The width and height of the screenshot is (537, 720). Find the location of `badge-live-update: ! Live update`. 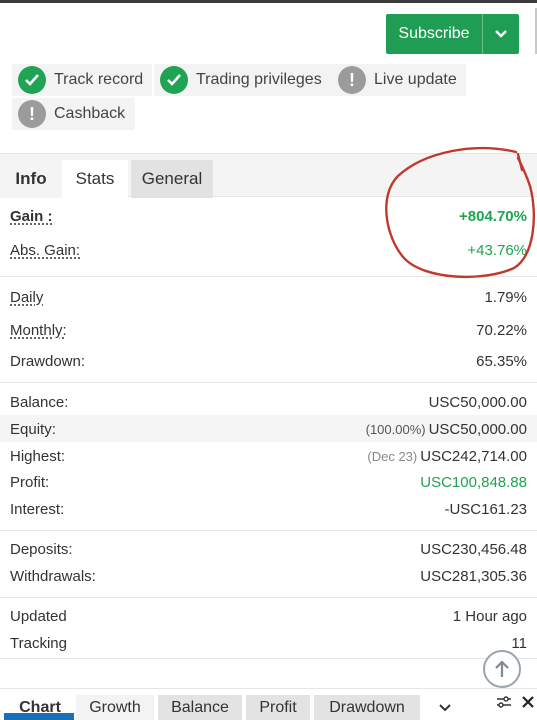

badge-live-update: ! Live update is located at coordinates (399, 80).